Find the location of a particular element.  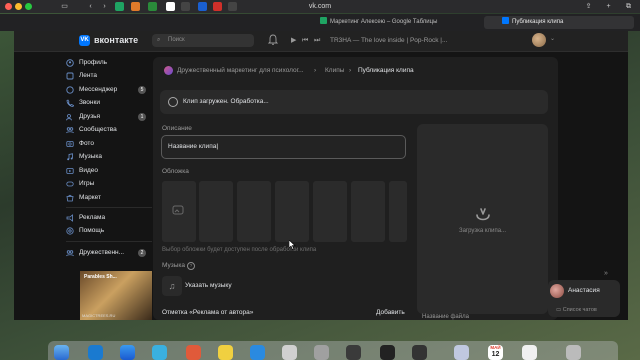

bookmark-play-icon is located at coordinates (135, 6).